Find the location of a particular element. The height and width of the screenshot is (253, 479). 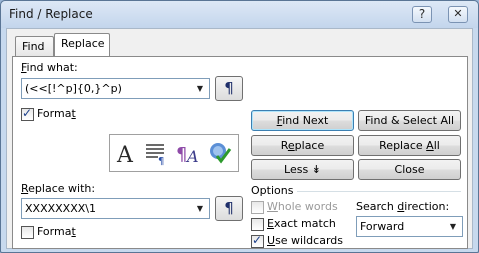

use-wildcards-label: Use wildcards is located at coordinates (305, 240).